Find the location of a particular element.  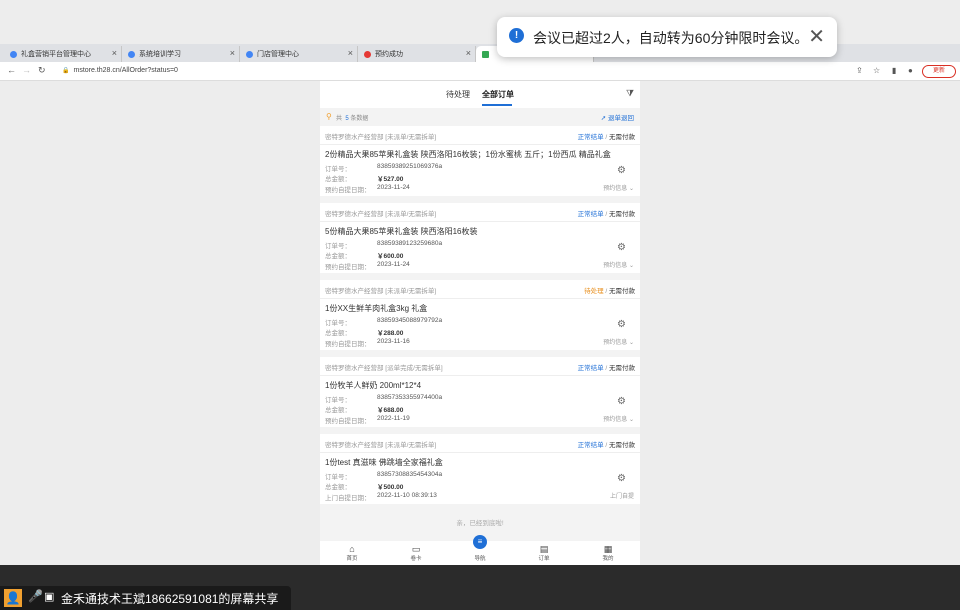

active-tab-underline is located at coordinates (497, 105).